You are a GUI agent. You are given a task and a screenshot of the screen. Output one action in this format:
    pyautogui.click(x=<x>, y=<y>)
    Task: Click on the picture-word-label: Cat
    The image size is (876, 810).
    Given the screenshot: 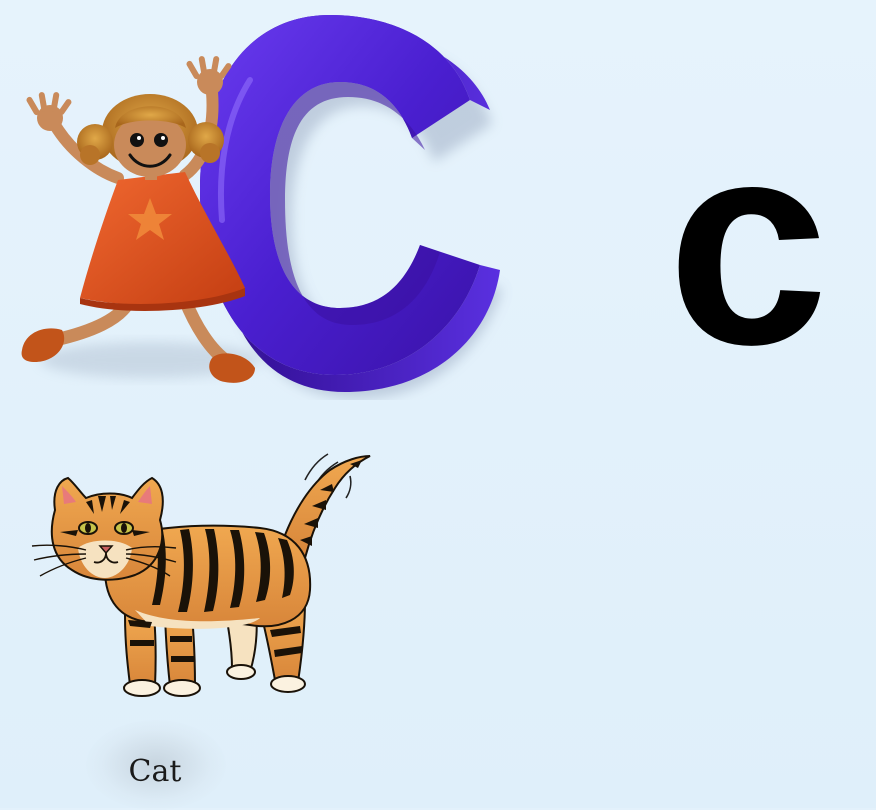 What is the action you would take?
    pyautogui.click(x=155, y=771)
    